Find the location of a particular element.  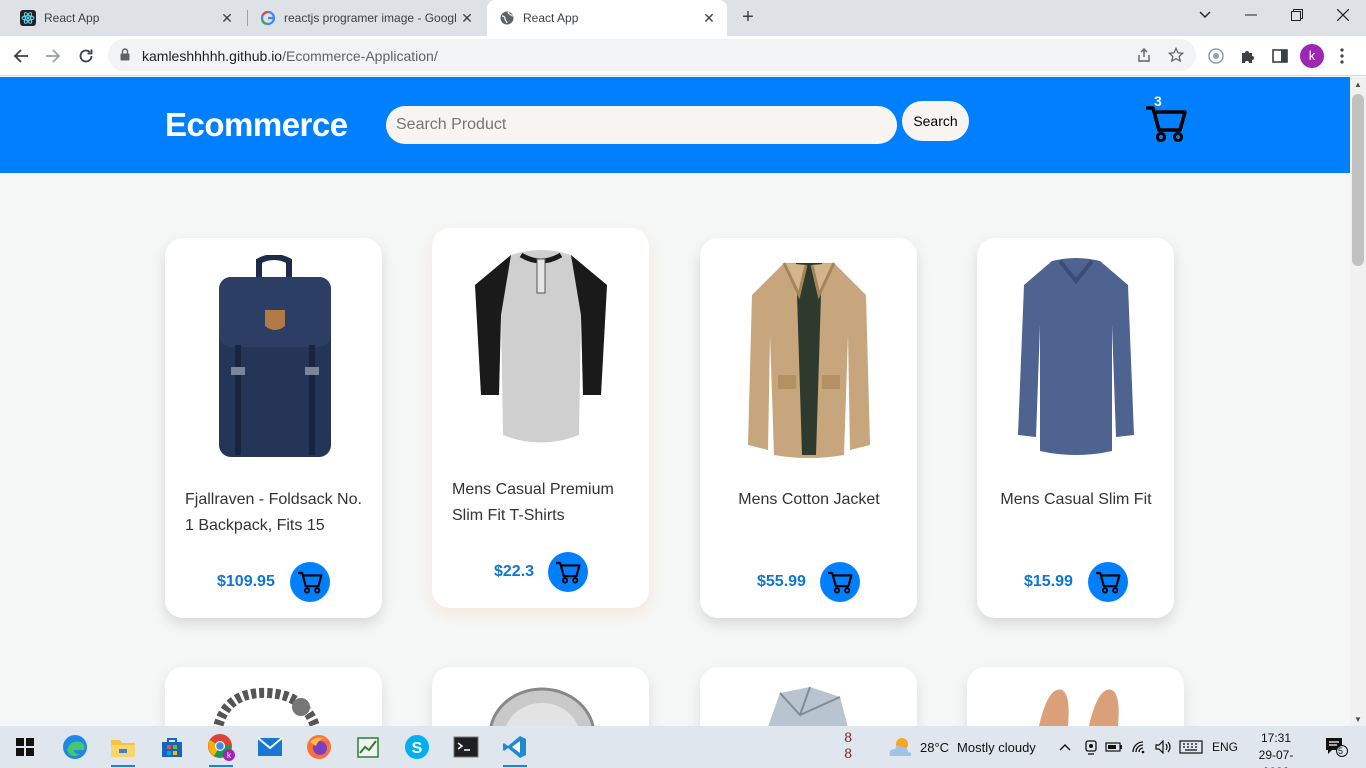

firefox-icon is located at coordinates (319, 747).